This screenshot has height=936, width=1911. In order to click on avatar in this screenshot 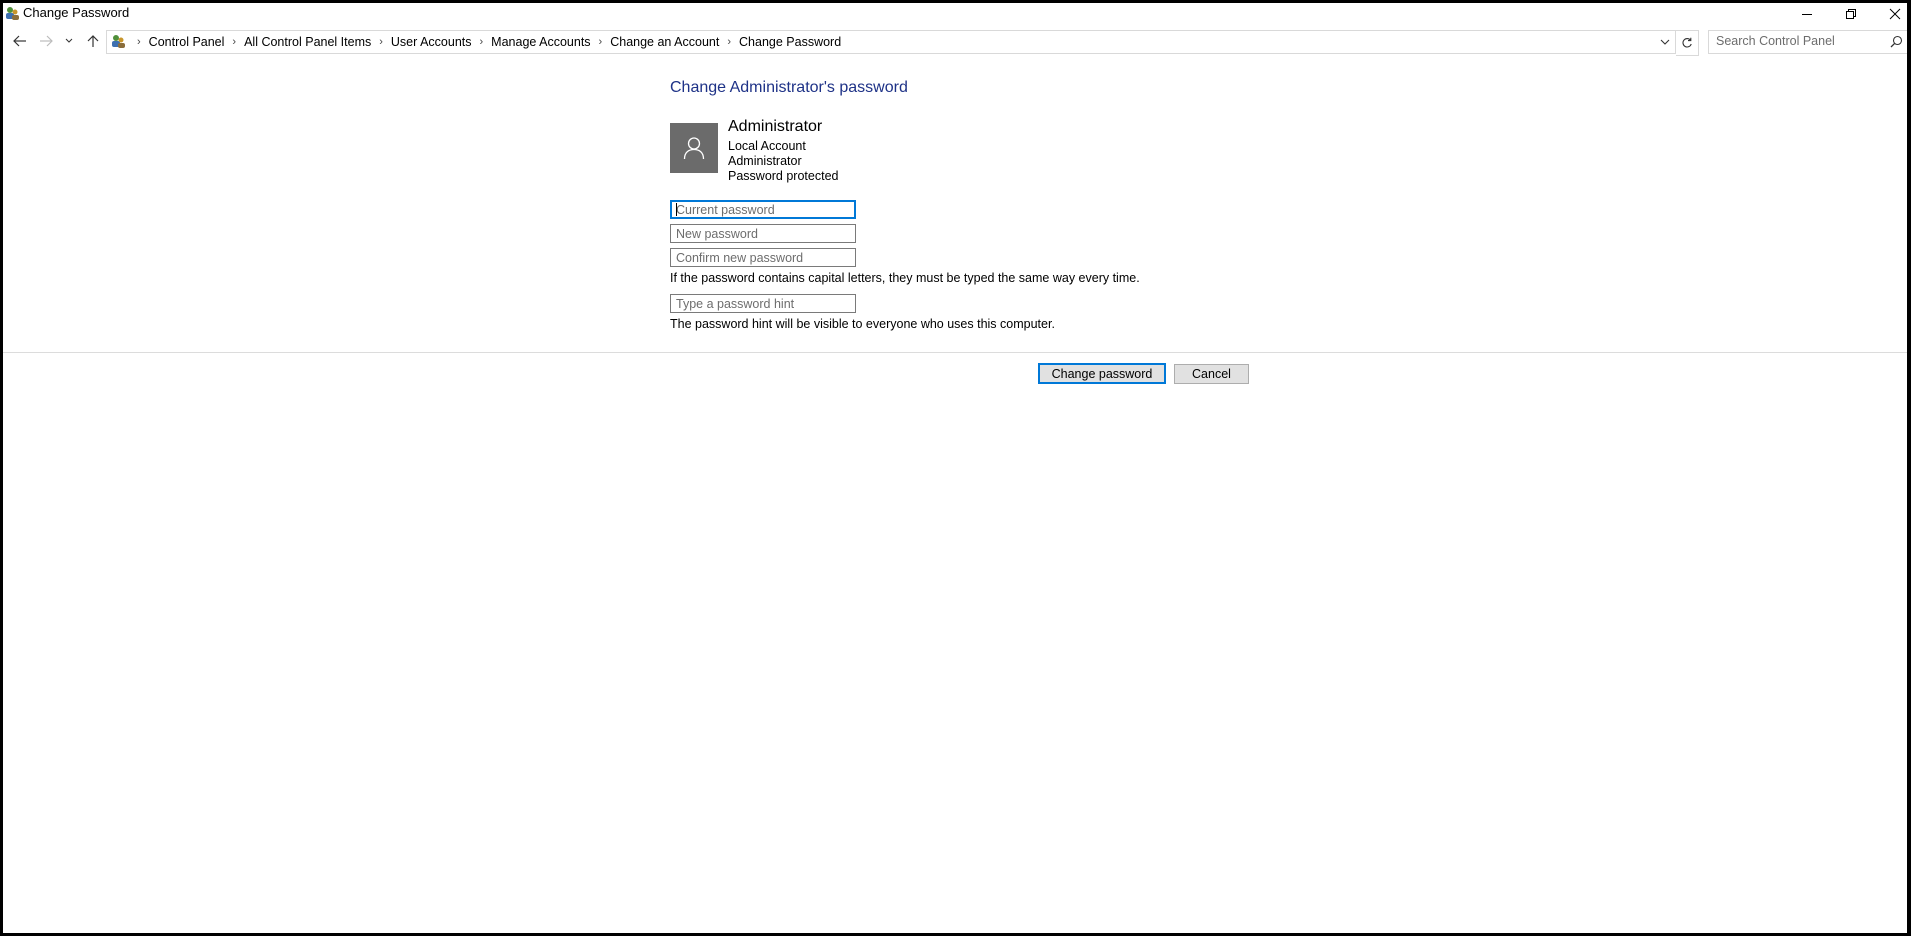, I will do `click(694, 148)`.